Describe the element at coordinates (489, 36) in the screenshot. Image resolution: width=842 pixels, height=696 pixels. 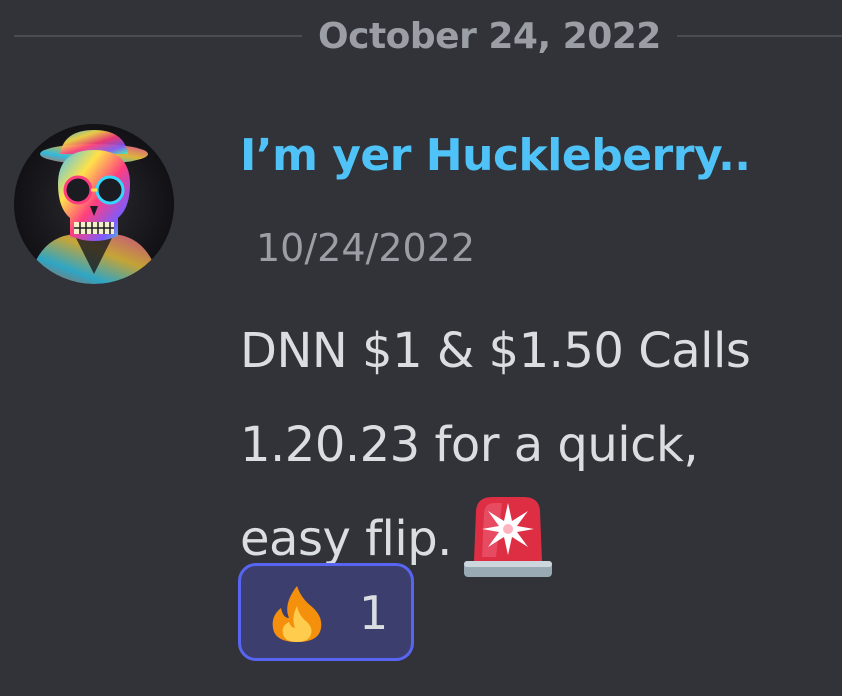
I see `date-divider-label: October 24, 2022` at that location.